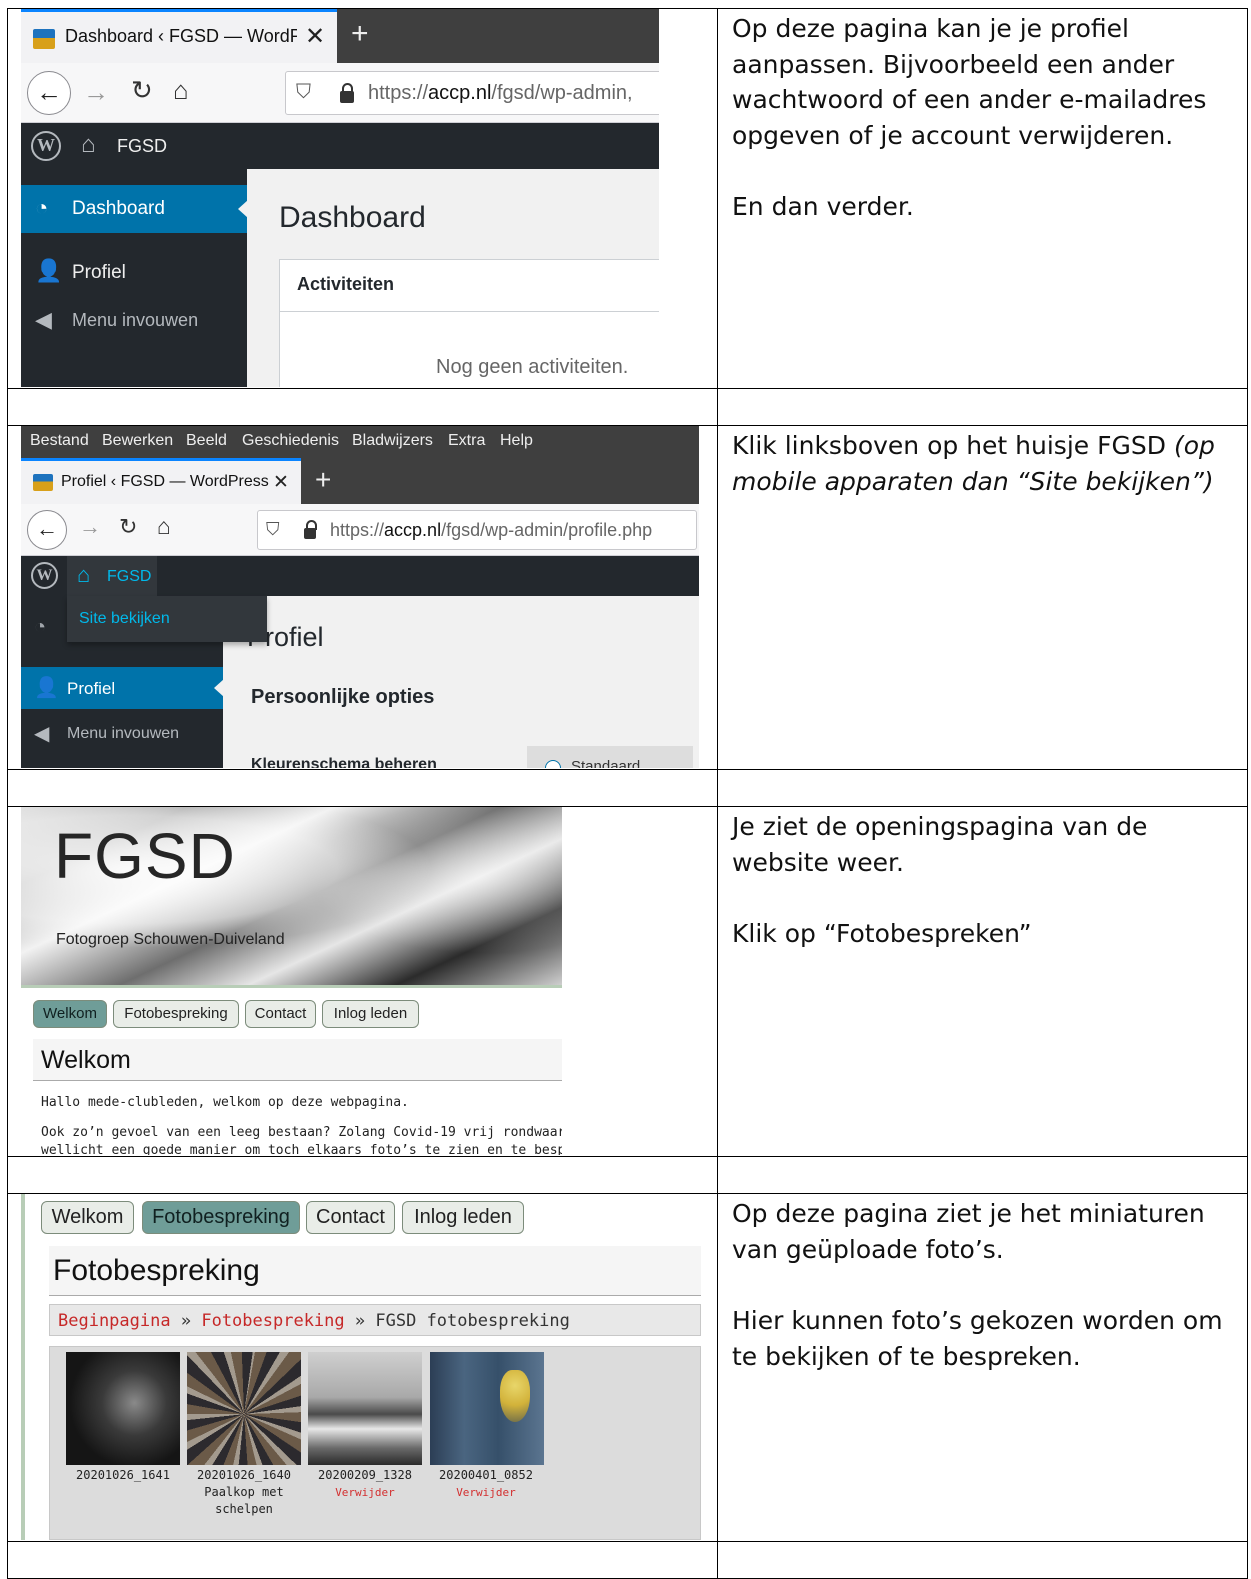  Describe the element at coordinates (340, 36) in the screenshot. I see `browser-tab-bar: Dashboard ‹ FGSD — WordP ✕ +` at that location.